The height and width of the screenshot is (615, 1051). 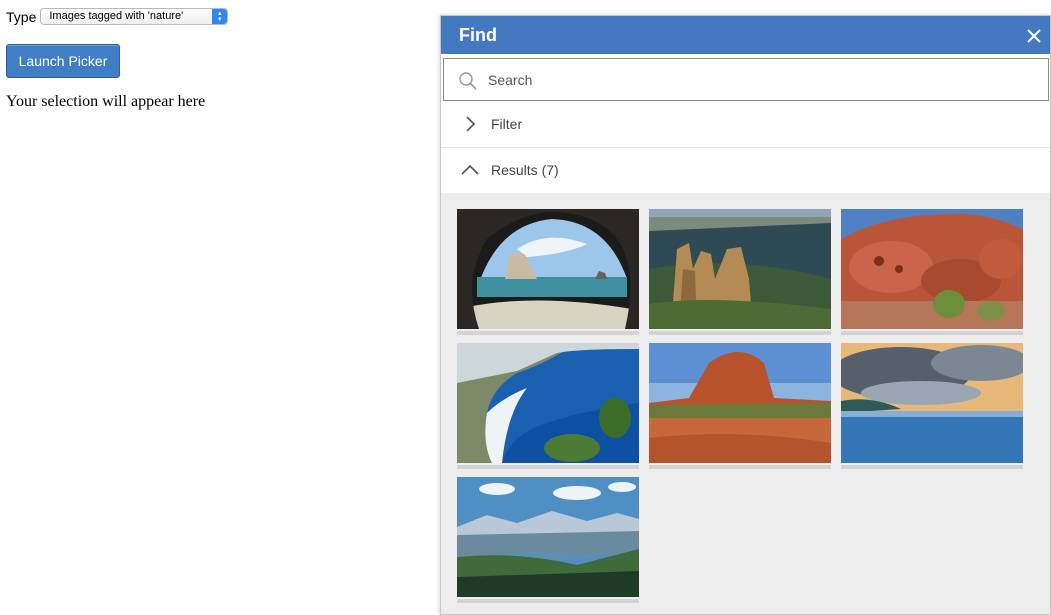 I want to click on results-toggle: Results (7), so click(x=745, y=171).